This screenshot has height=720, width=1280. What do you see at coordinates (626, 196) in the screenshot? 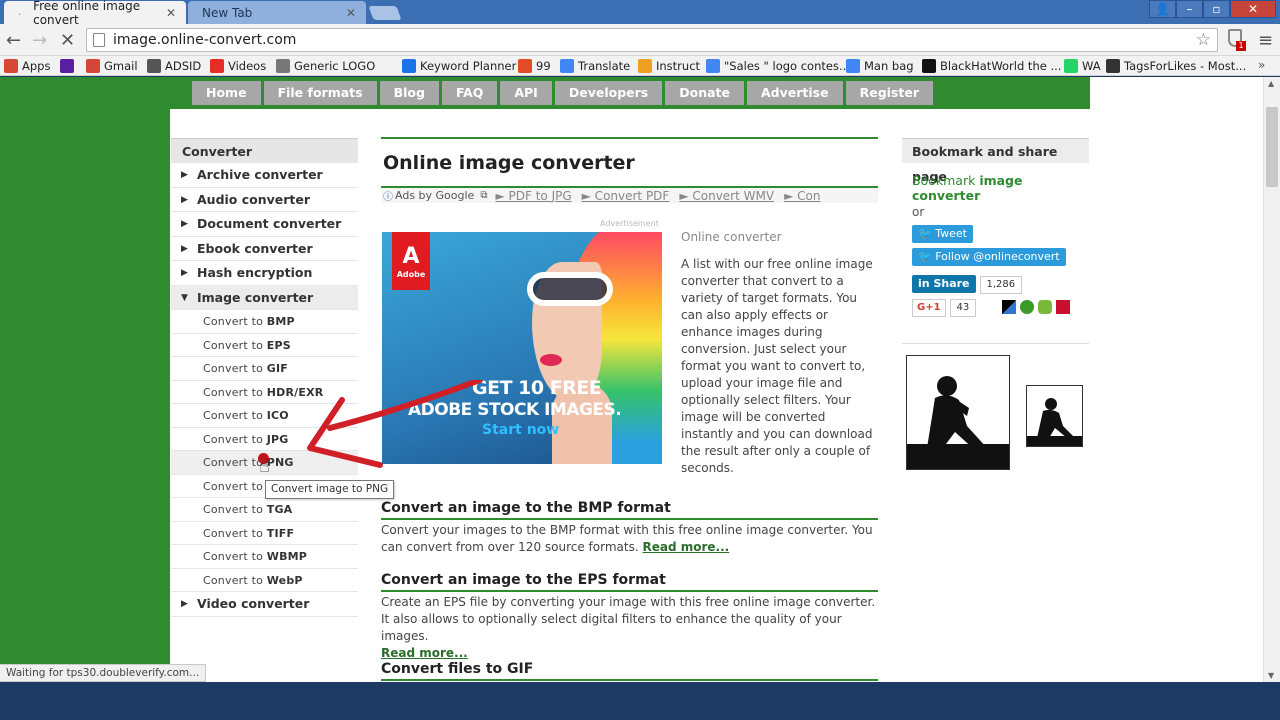
I see `ad-link: ► Convert PDF` at bounding box center [626, 196].